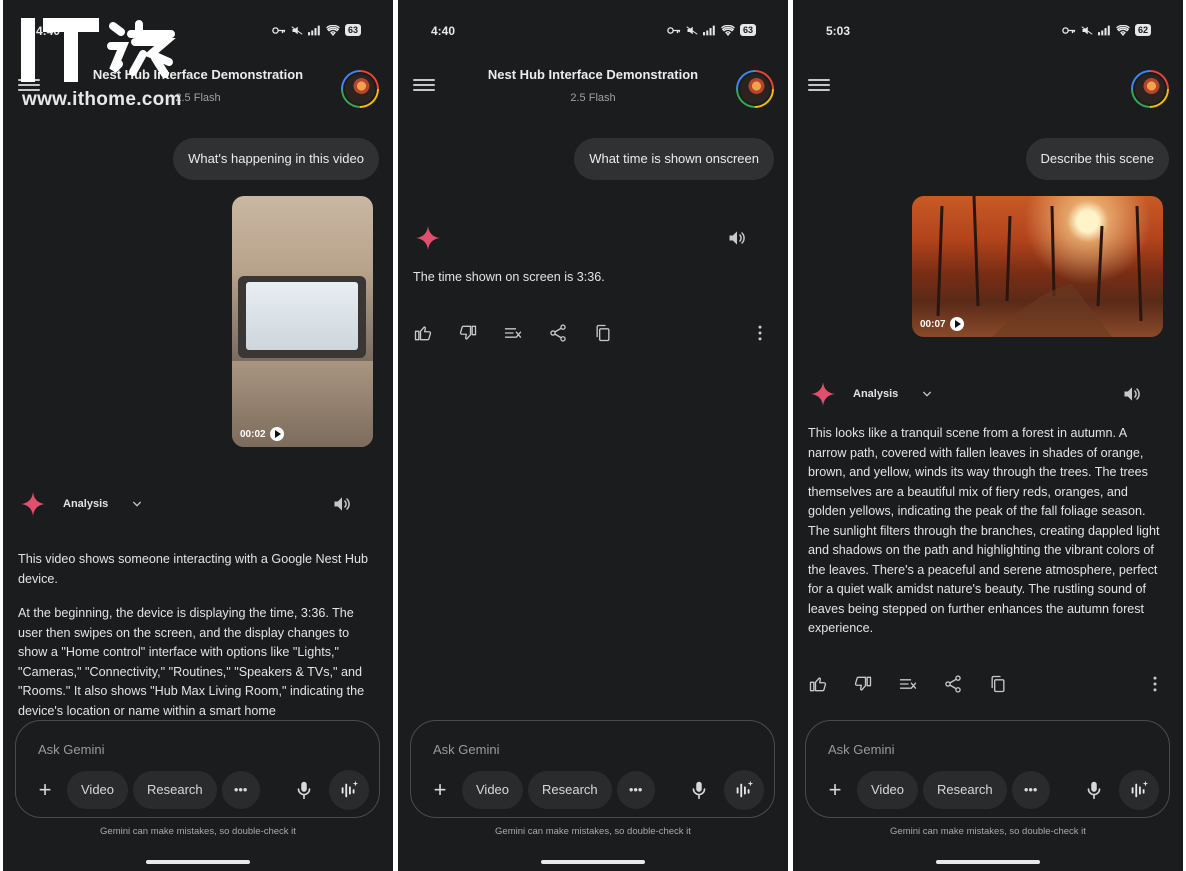 This screenshot has width=1186, height=871. I want to click on video-duration: 00:02, so click(262, 434).